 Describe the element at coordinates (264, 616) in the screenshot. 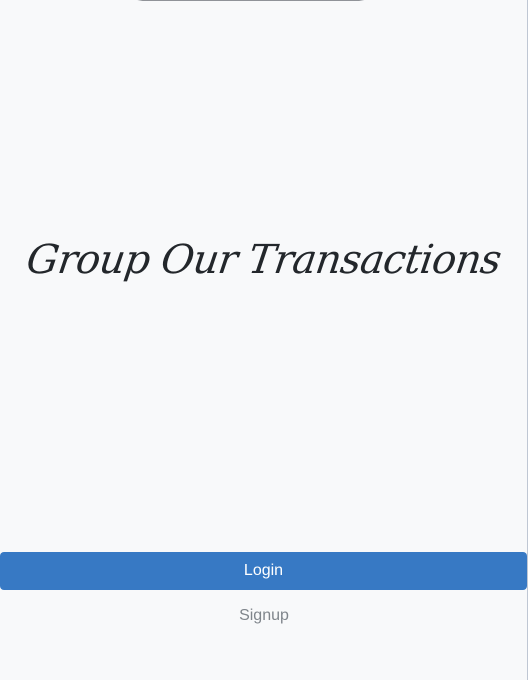

I see `signup-link: Signup` at that location.